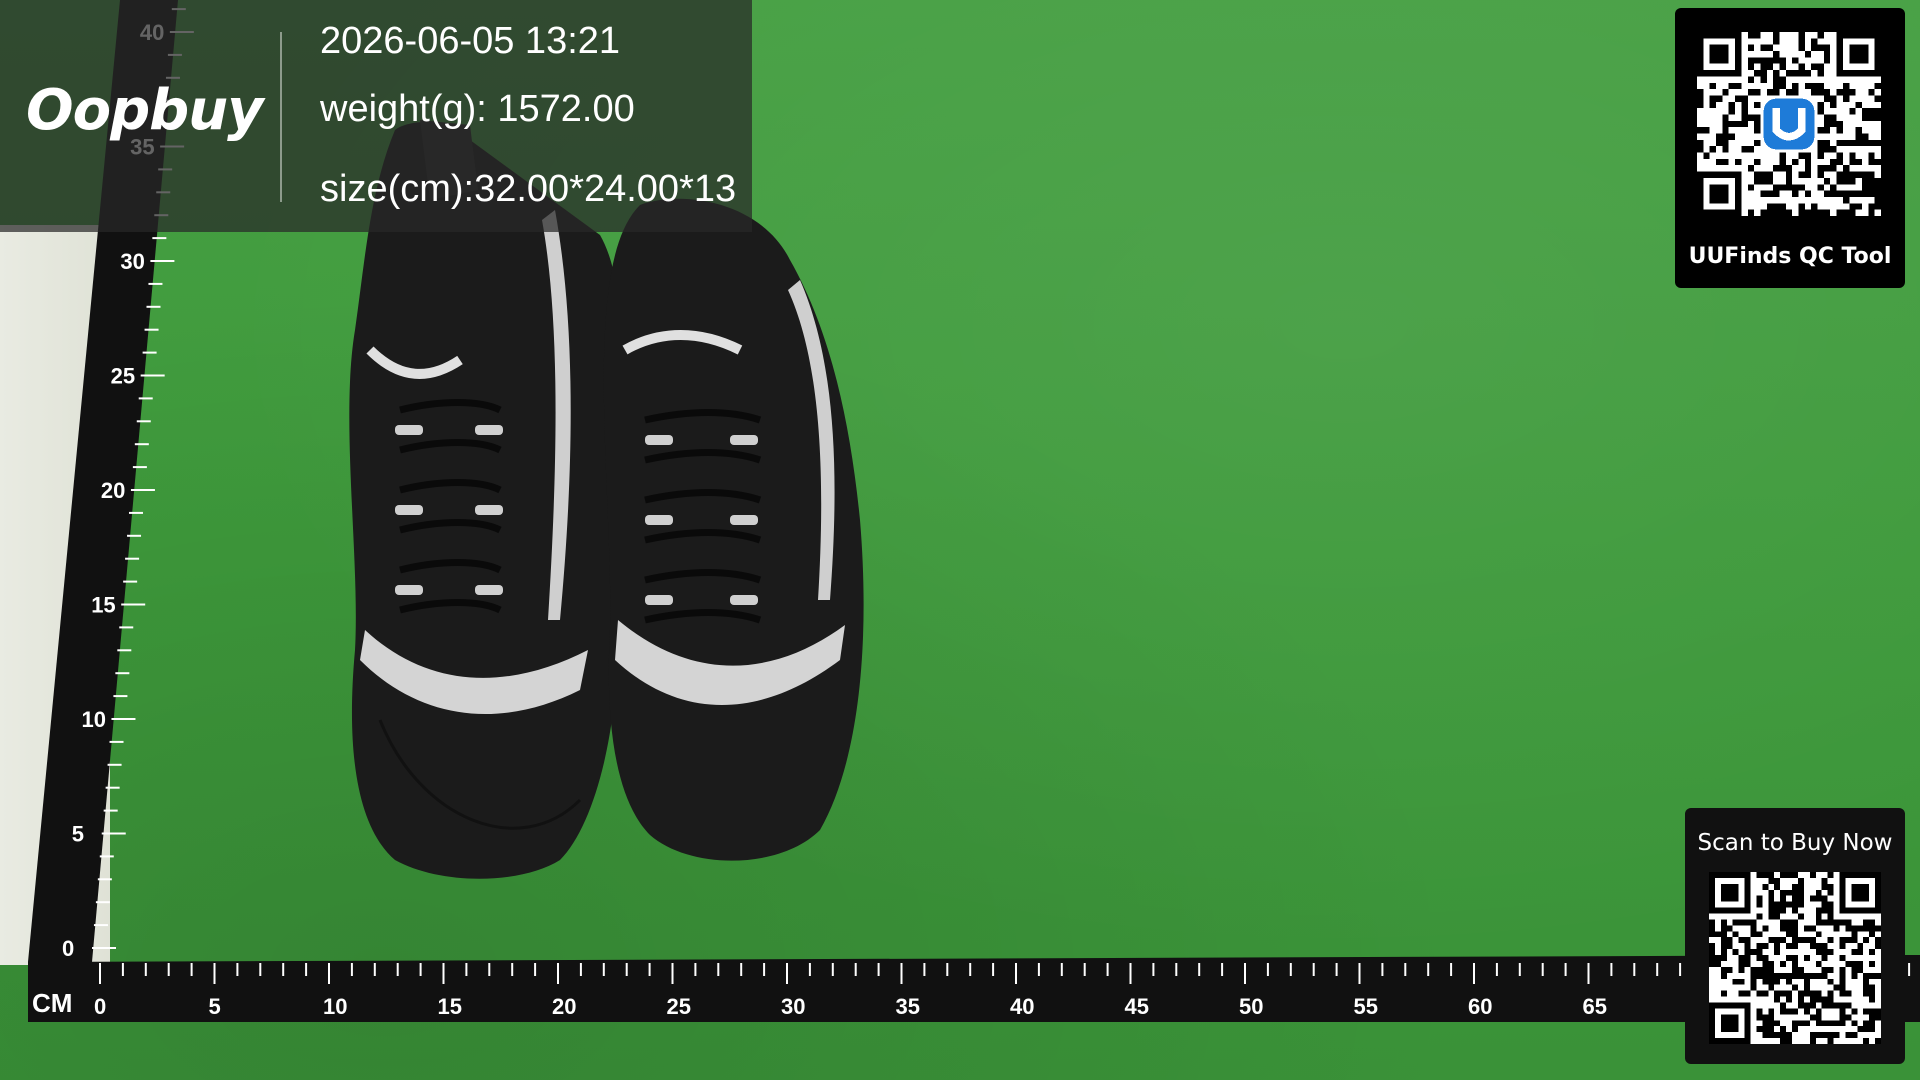 This screenshot has width=1920, height=1080. I want to click on horizontal-ruler-label: 50, so click(1251, 1006).